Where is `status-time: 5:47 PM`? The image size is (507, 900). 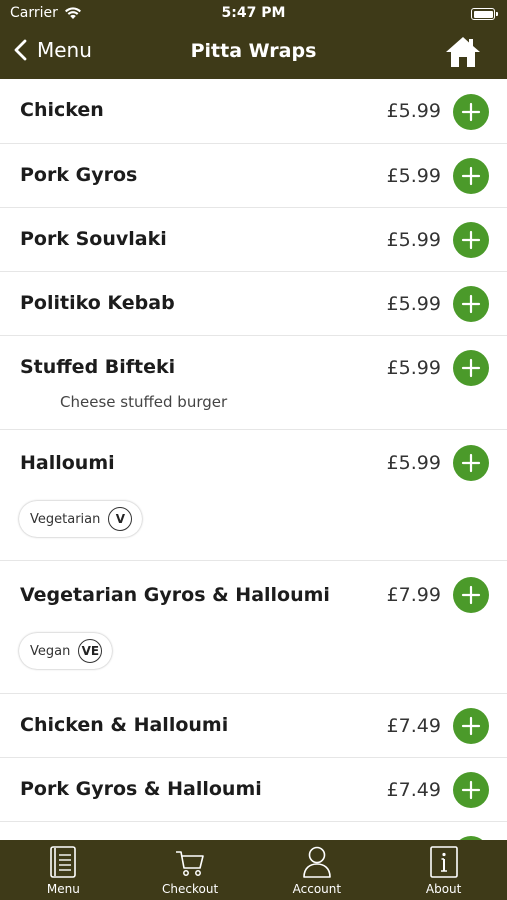
status-time: 5:47 PM is located at coordinates (253, 13).